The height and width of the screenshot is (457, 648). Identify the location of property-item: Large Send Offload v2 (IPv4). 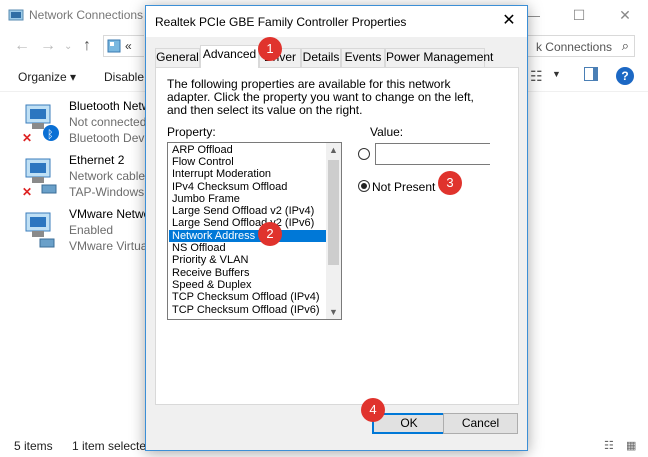
(248, 211).